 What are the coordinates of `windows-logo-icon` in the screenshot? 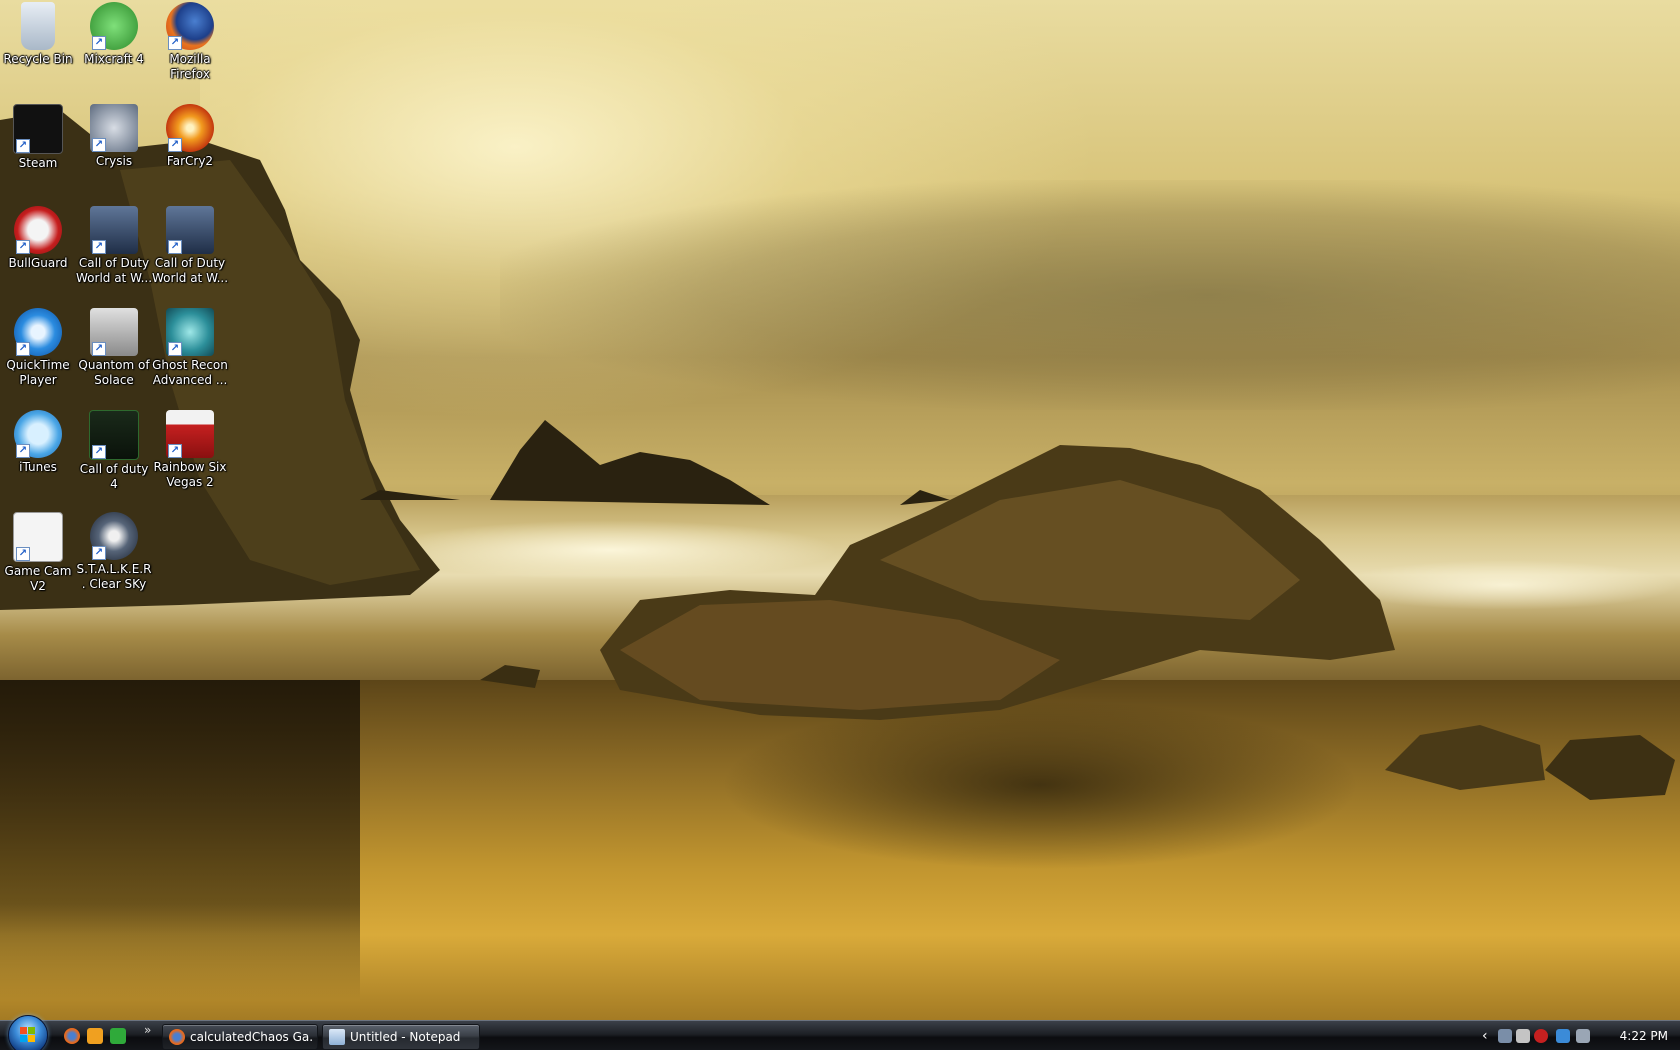 It's located at (28, 1035).